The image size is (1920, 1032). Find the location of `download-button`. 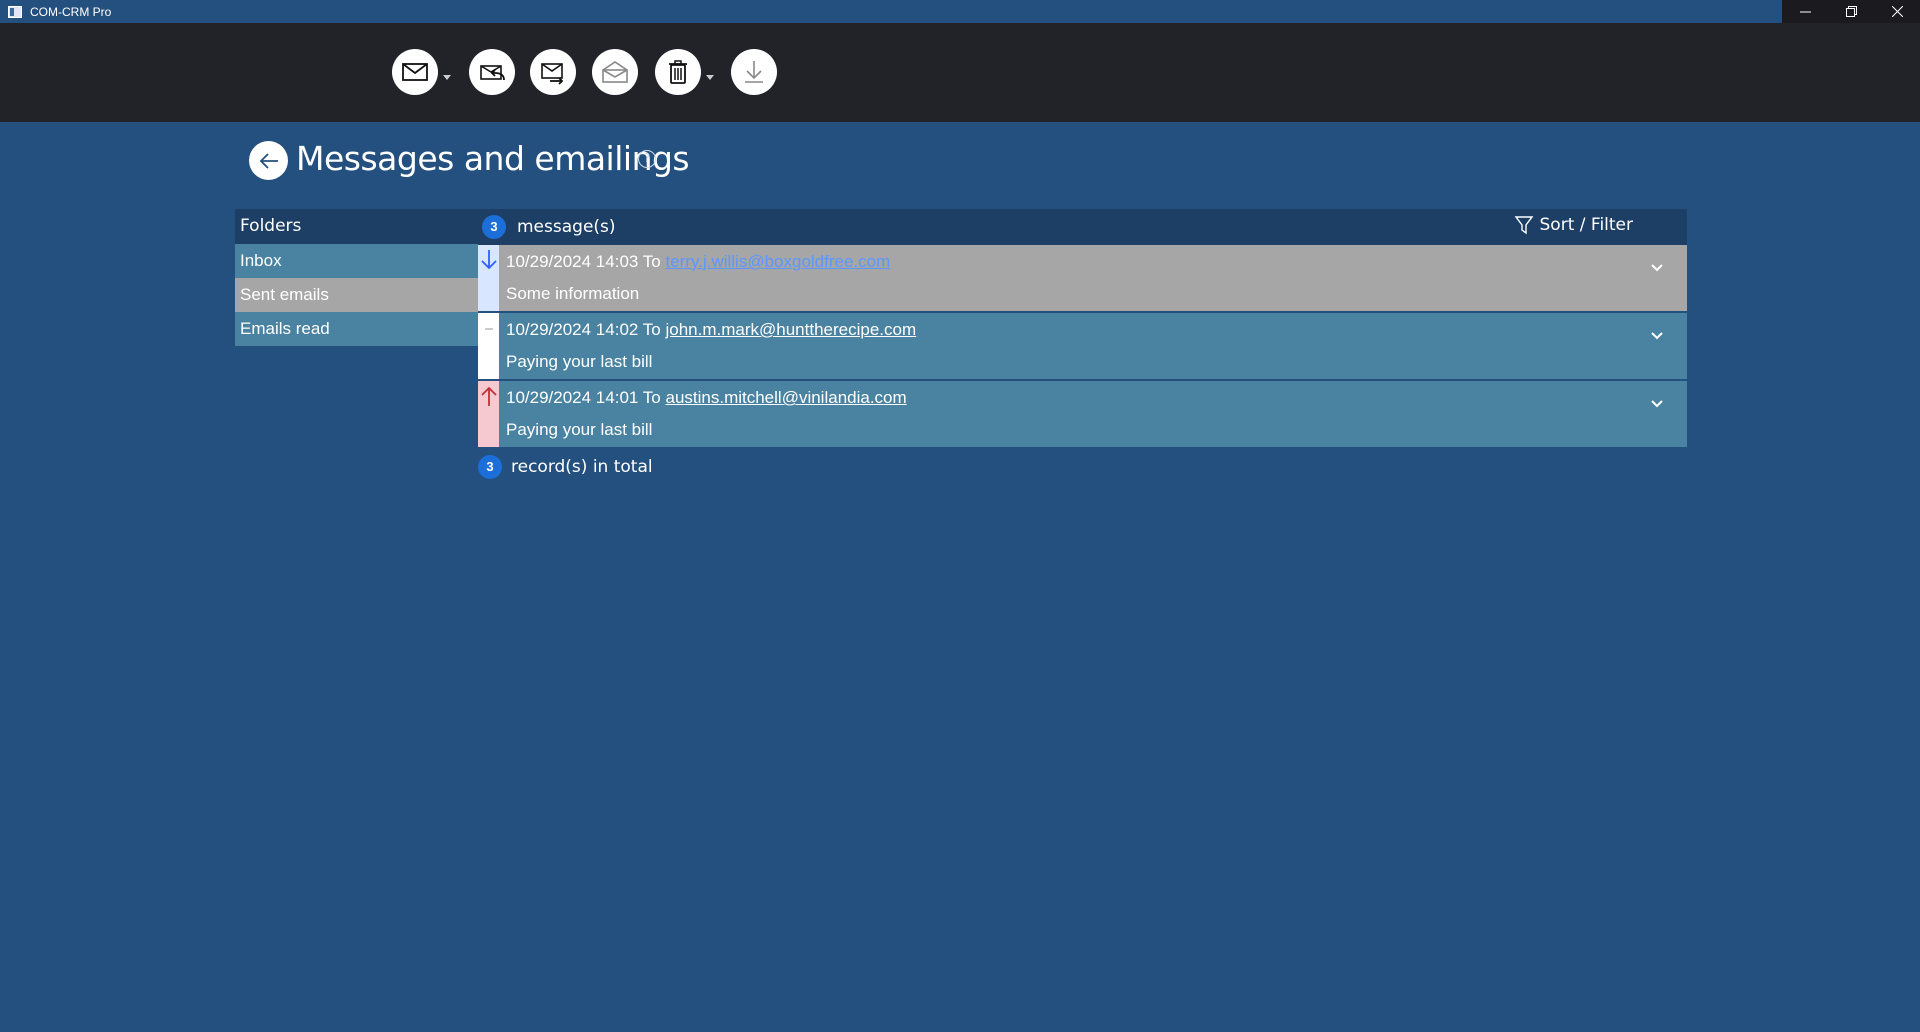

download-button is located at coordinates (754, 72).